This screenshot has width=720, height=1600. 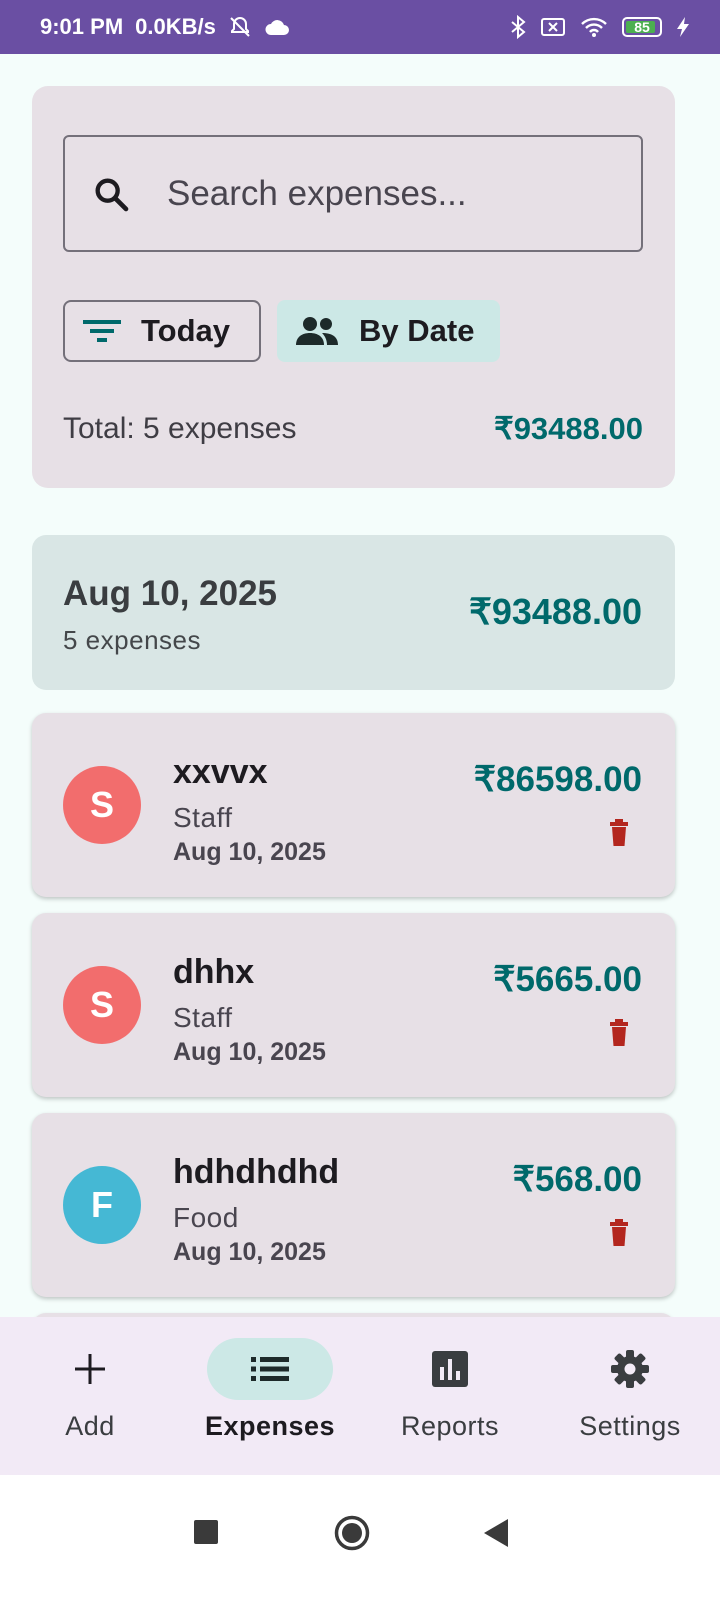 I want to click on total-count: Total: 5 expenses, so click(x=180, y=428).